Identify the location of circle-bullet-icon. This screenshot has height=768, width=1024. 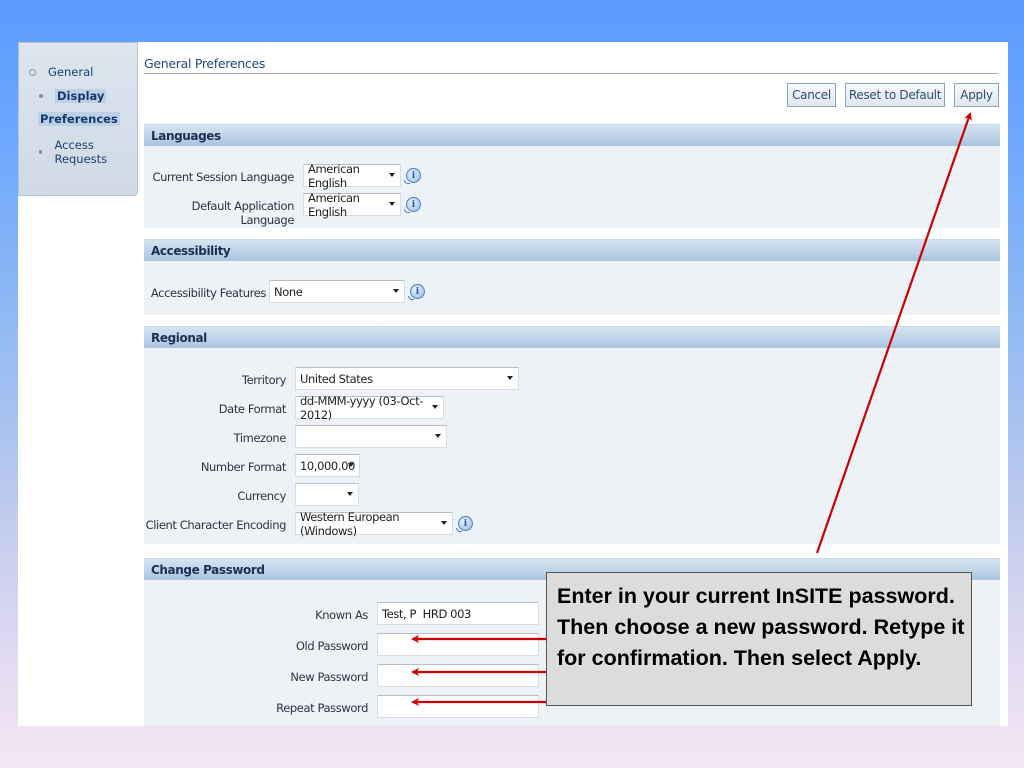
(32, 72).